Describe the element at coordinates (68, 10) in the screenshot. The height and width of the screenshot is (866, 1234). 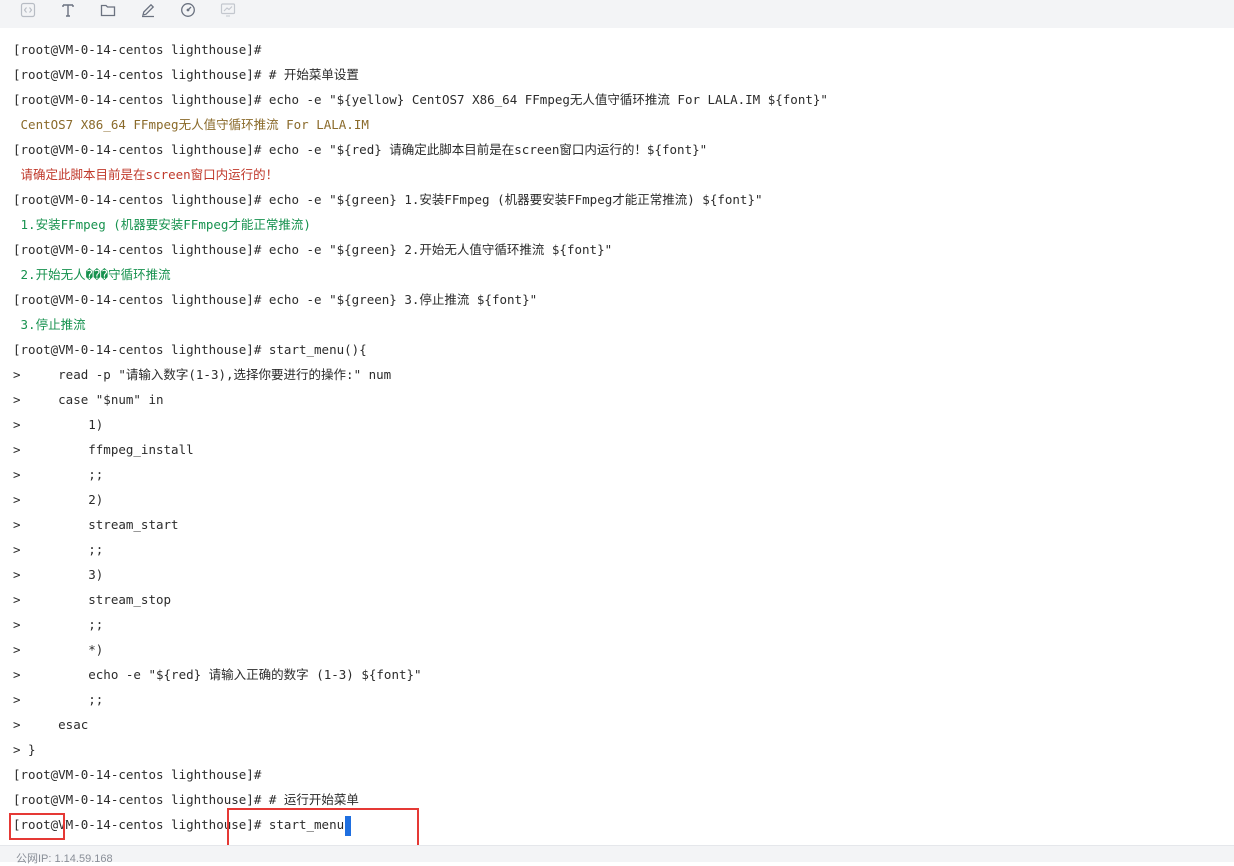
I see `text-icon` at that location.